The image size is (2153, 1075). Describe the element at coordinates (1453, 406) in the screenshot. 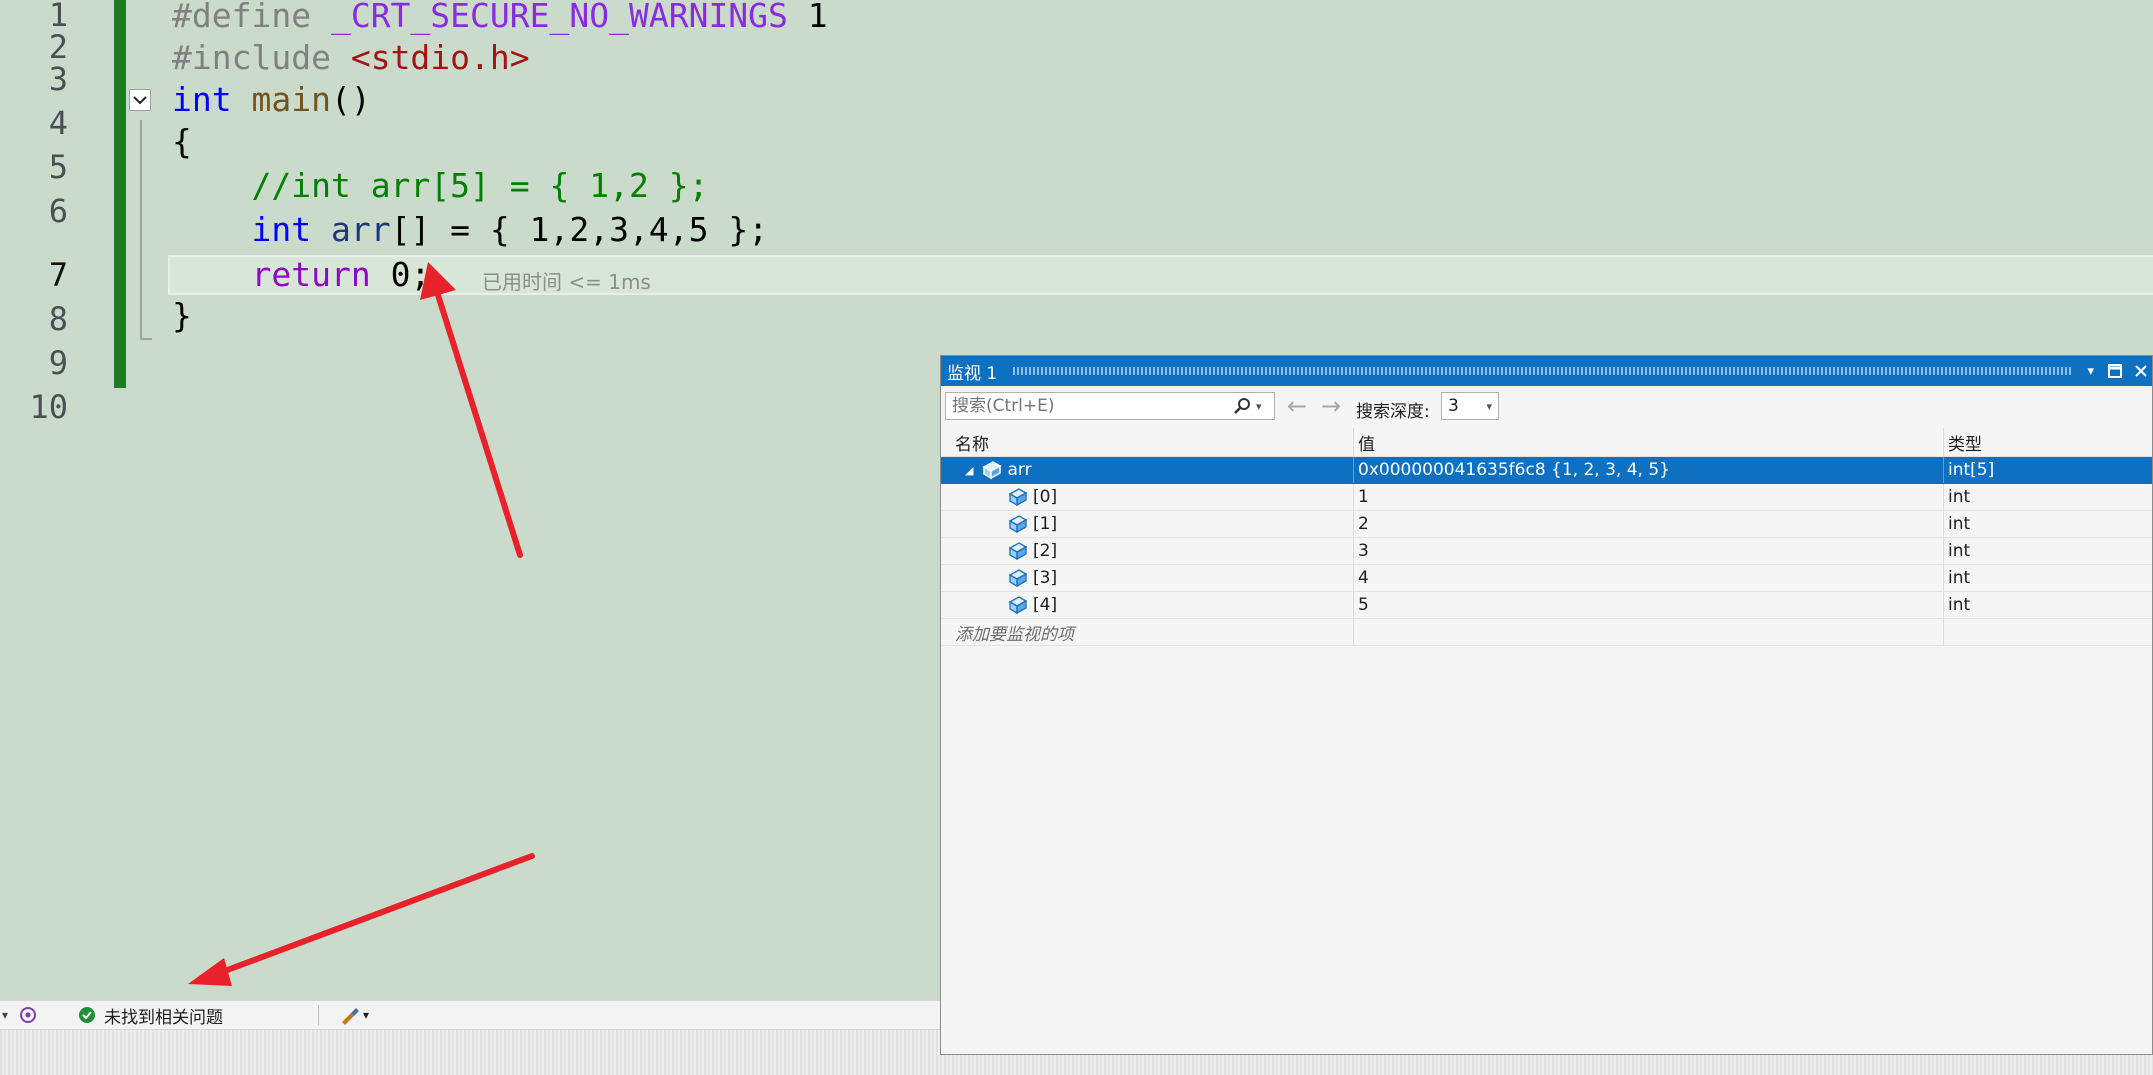

I see `depth-value: 3` at that location.